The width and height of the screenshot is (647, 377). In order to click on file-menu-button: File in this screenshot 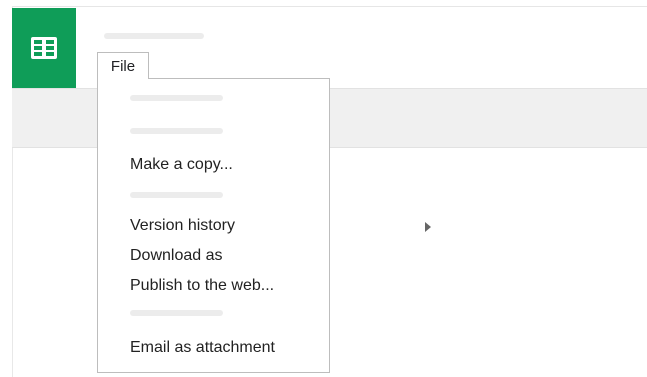, I will do `click(123, 65)`.